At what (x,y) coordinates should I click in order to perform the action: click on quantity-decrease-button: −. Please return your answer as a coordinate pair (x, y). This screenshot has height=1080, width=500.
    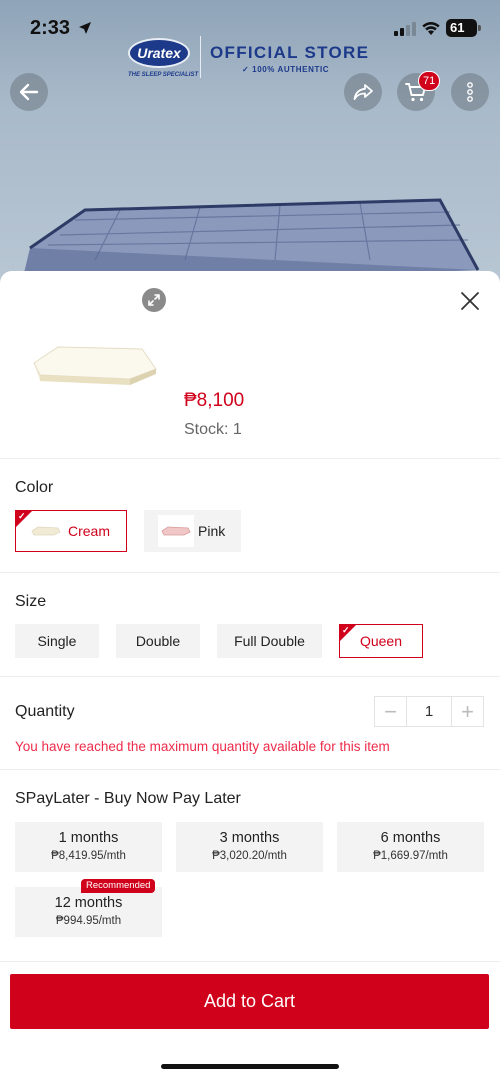
    Looking at the image, I should click on (390, 711).